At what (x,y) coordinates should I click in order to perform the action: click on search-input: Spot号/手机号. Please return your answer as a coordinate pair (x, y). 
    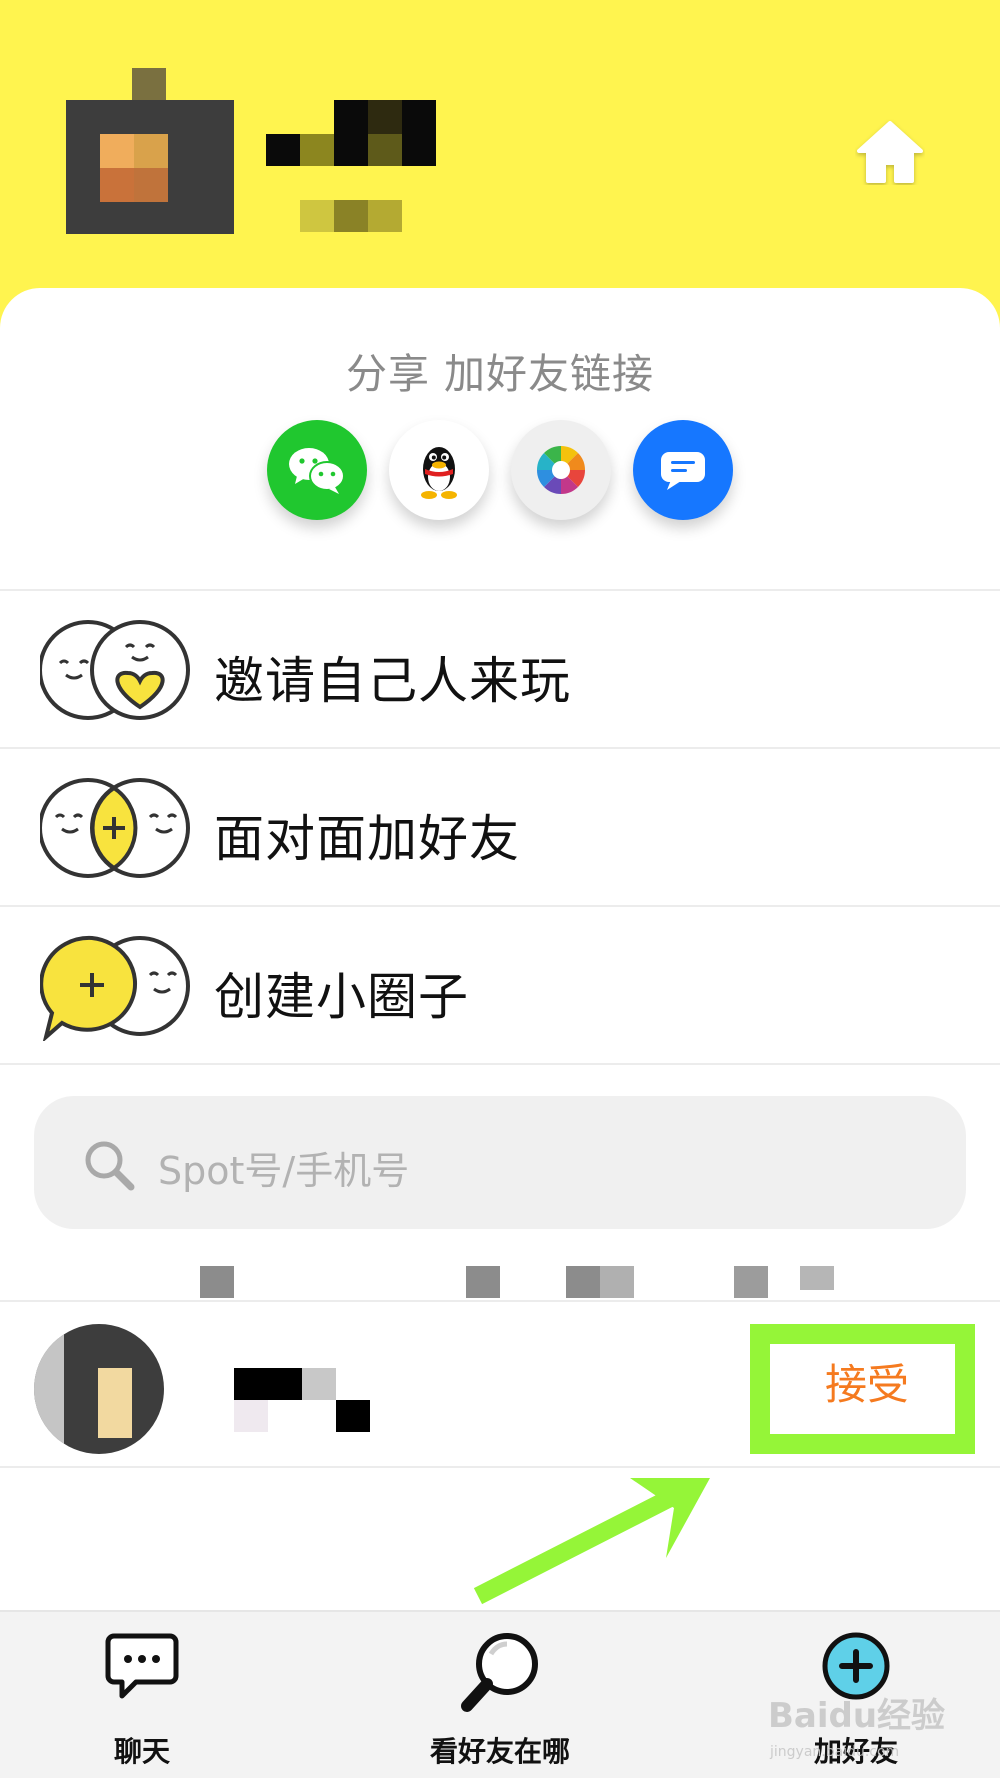
    Looking at the image, I should click on (500, 1162).